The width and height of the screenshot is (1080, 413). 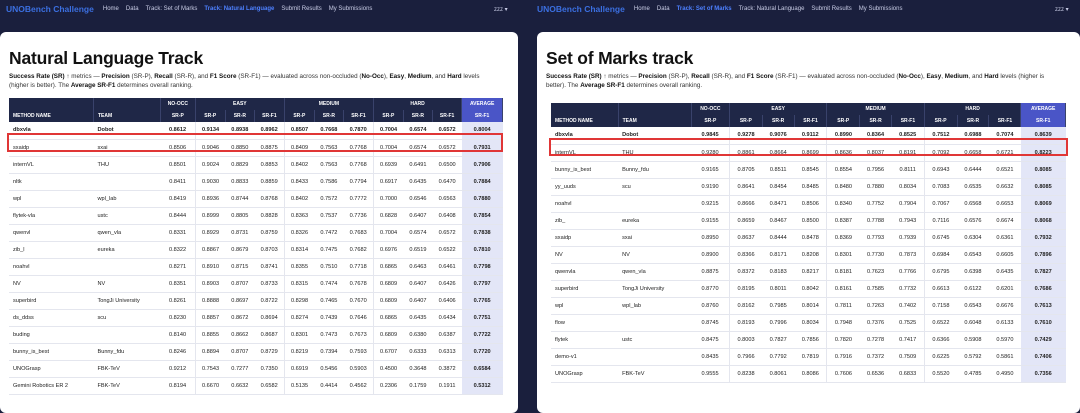 I want to click on score-cell: 0.8855, so click(x=210, y=335).